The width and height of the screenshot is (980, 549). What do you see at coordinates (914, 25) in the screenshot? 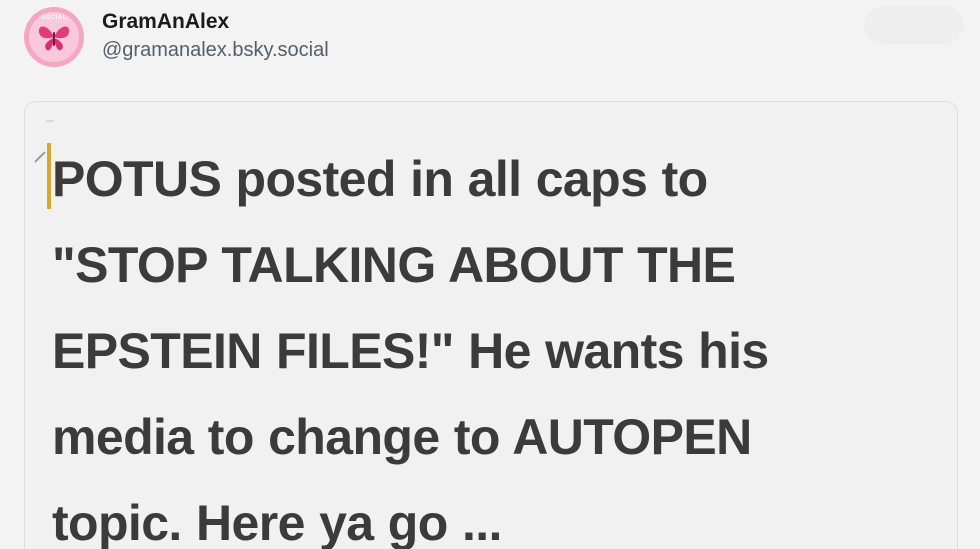
I see `follow-button` at bounding box center [914, 25].